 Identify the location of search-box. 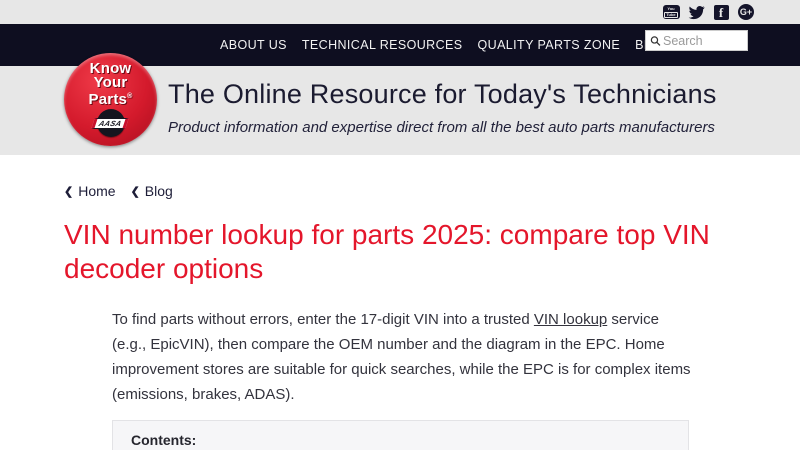
(696, 40).